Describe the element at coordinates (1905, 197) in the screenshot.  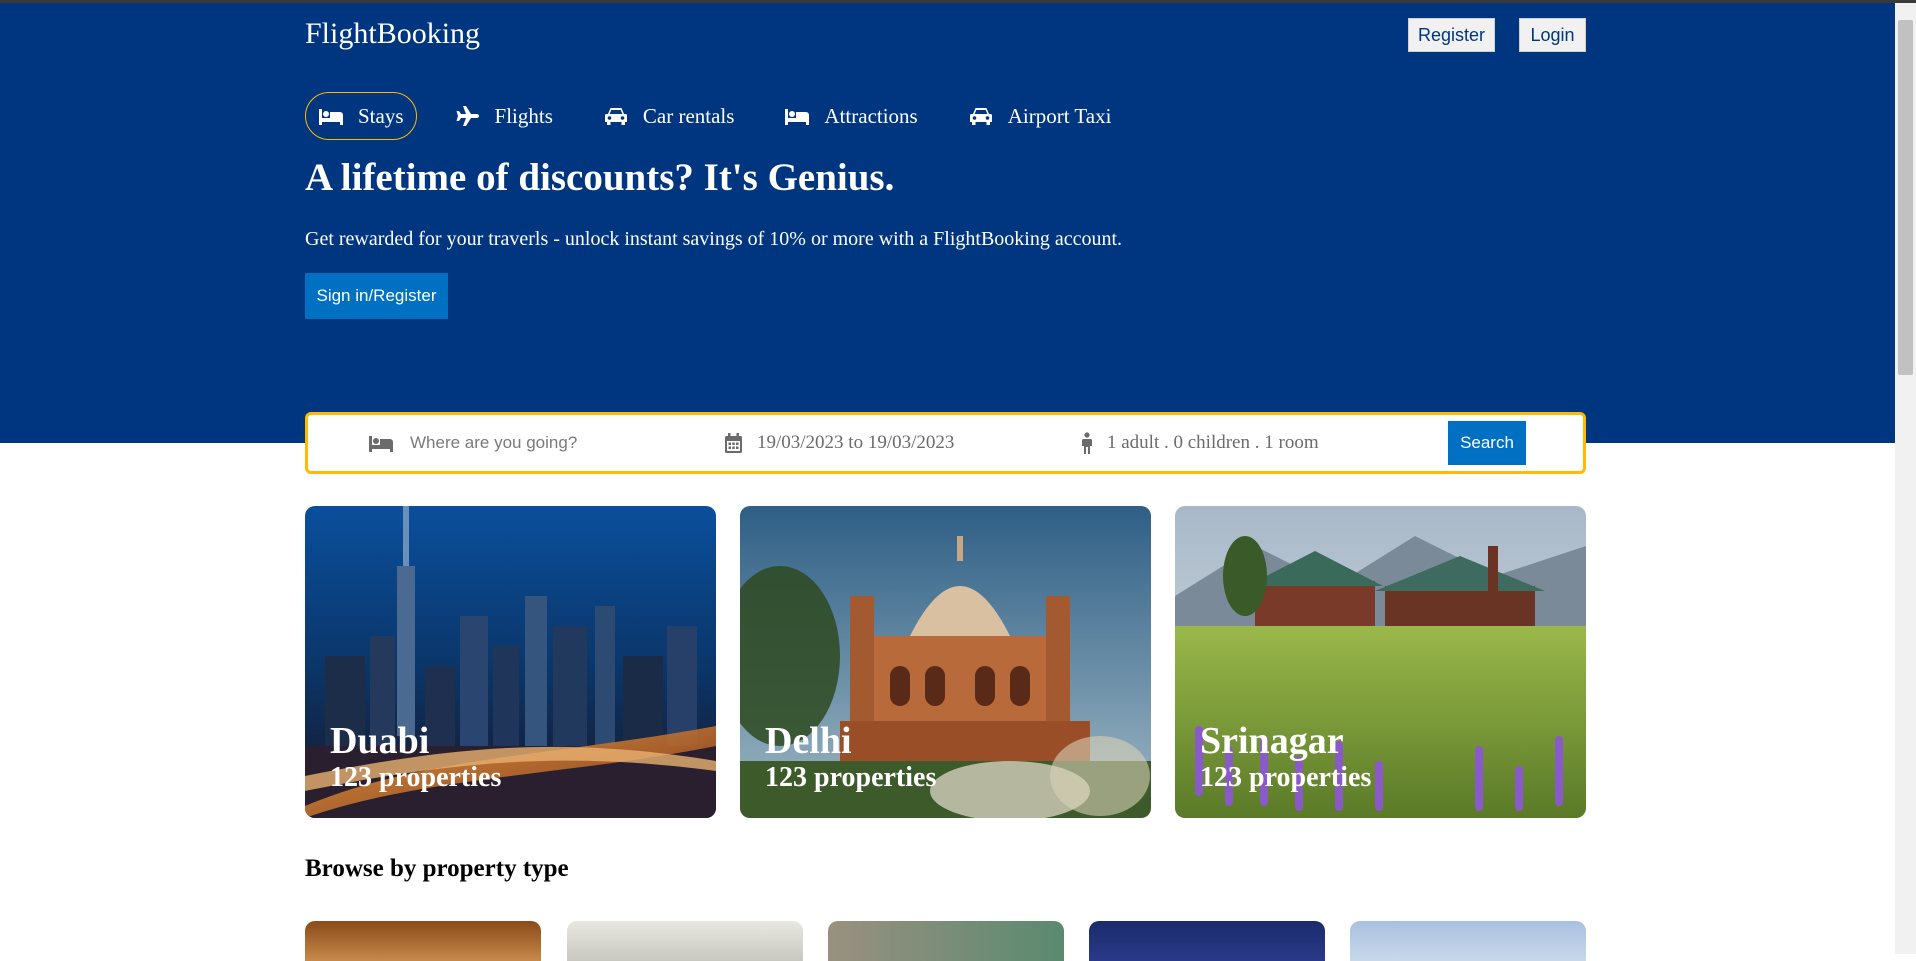
I see `scrollbar-thumb` at that location.